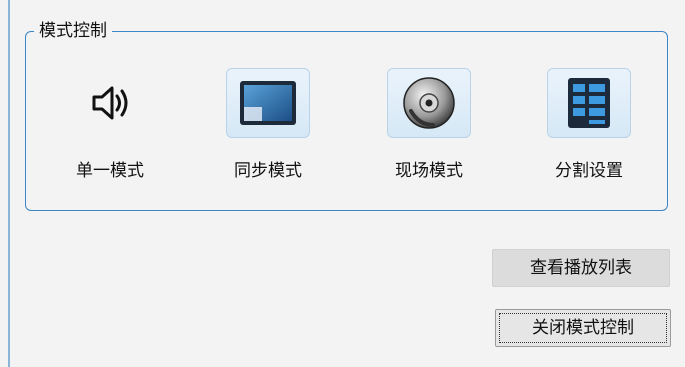 The height and width of the screenshot is (367, 685). I want to click on mode-live-button: 现场模式, so click(429, 124).